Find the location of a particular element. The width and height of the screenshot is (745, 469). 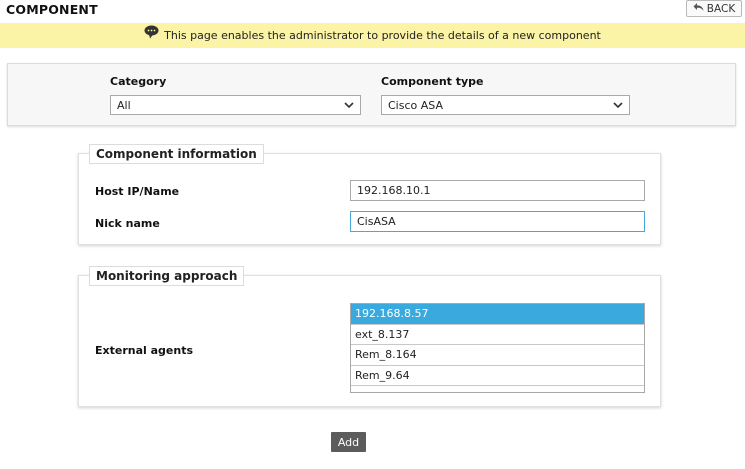

add-button: Add is located at coordinates (348, 442).